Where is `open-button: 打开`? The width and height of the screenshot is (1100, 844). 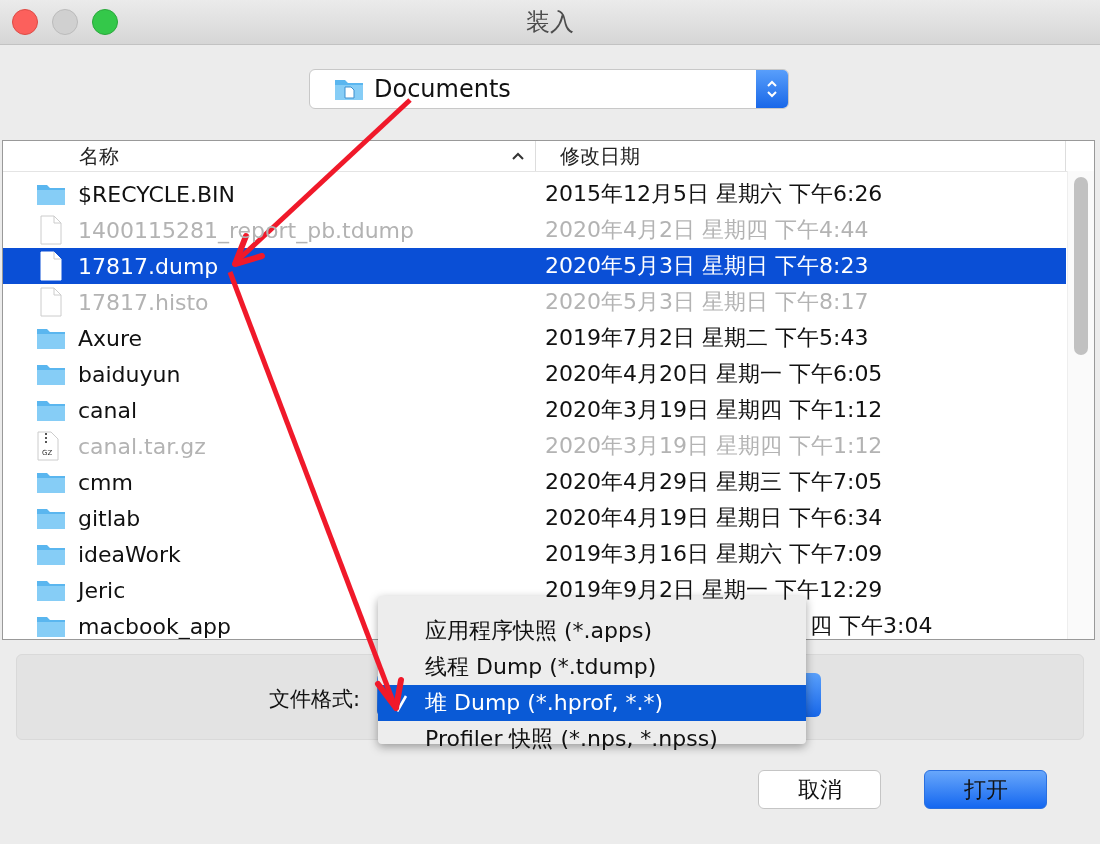
open-button: 打开 is located at coordinates (985, 789).